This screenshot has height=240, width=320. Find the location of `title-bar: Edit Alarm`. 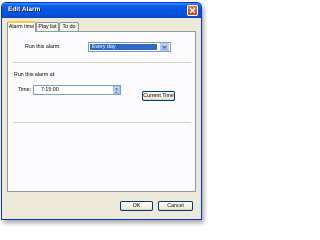

title-bar: Edit Alarm is located at coordinates (101, 10).